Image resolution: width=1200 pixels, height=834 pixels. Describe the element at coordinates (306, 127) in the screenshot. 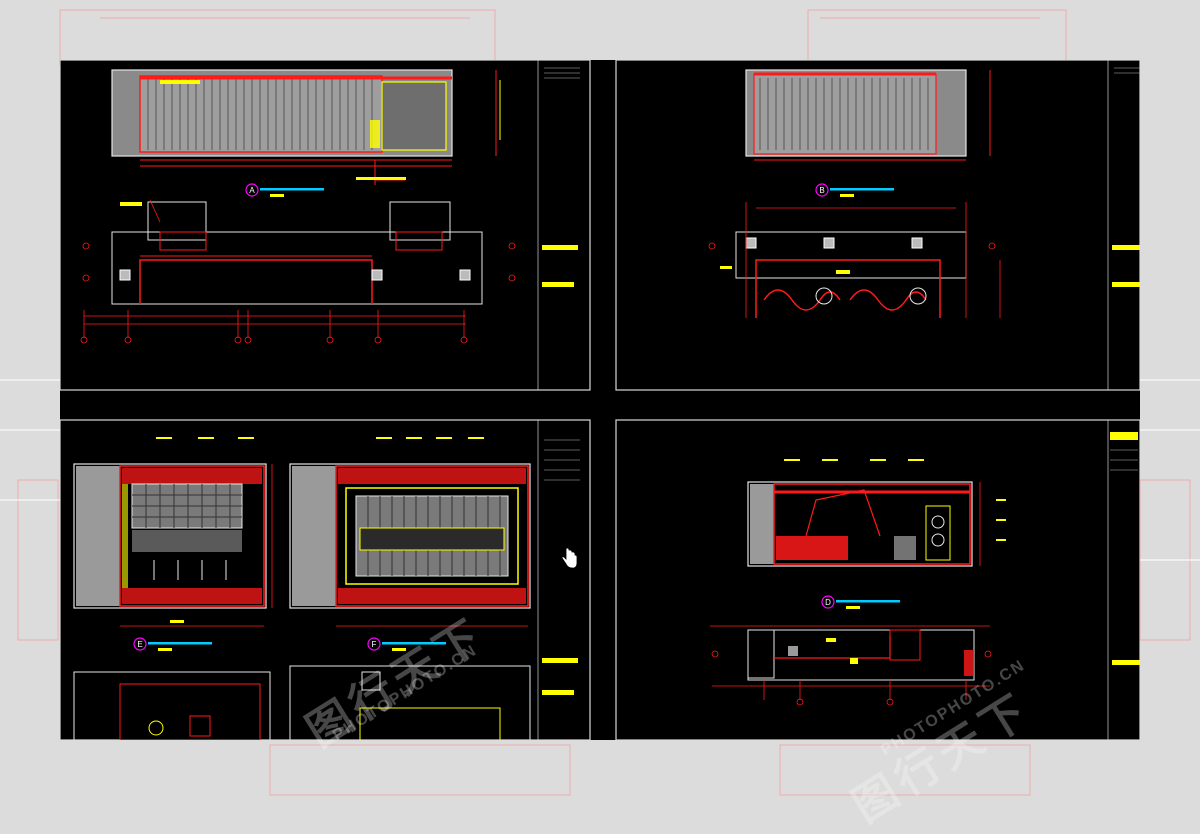

I see `elevation-a` at that location.